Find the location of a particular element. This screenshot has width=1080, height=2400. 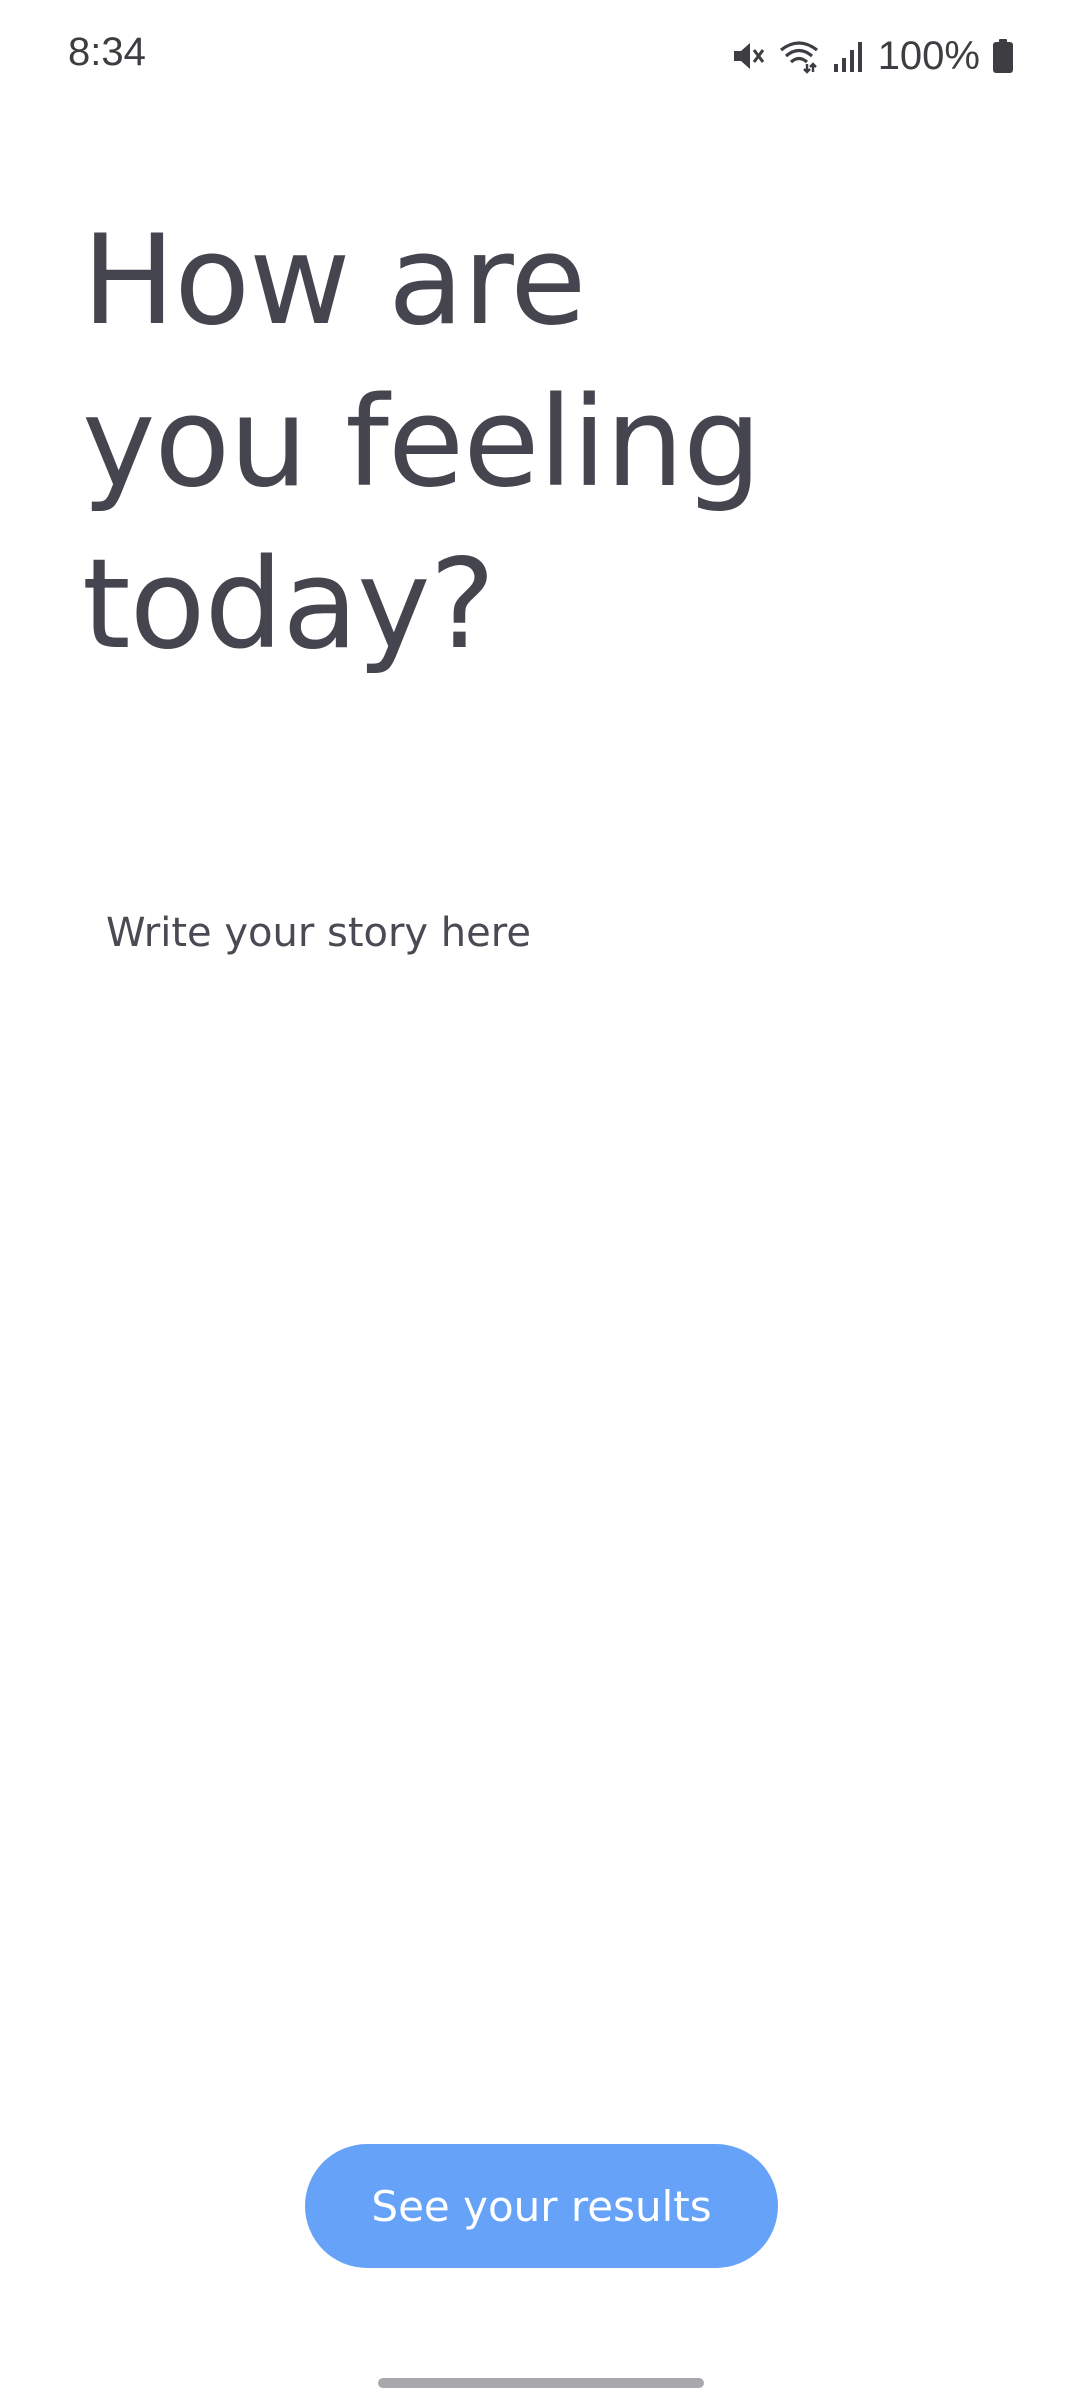

status-time: 8:34 is located at coordinates (107, 52).